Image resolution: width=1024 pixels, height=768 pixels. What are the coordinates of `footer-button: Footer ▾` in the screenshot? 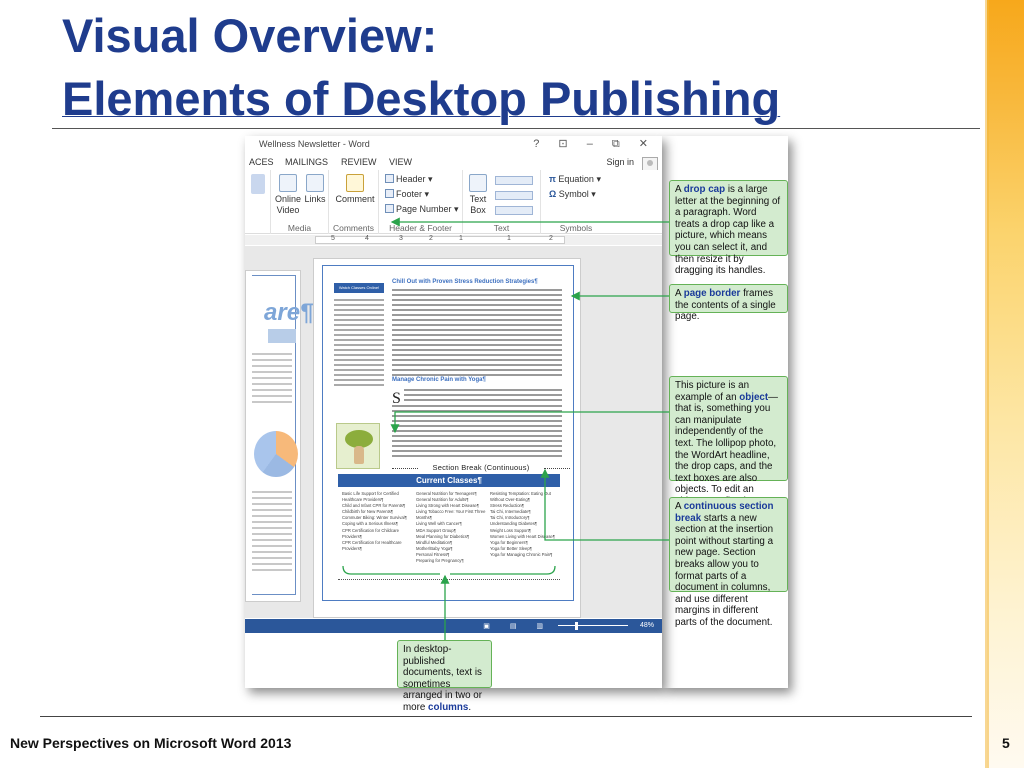 It's located at (407, 194).